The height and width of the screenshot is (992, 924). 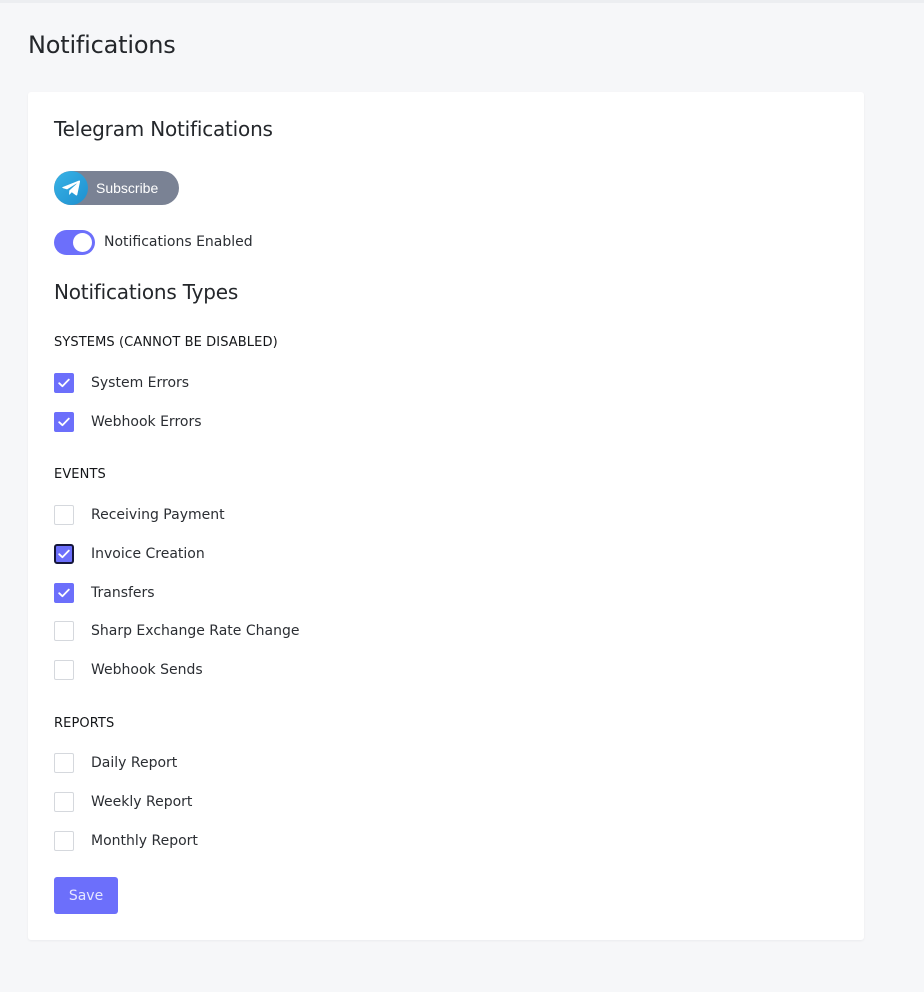 I want to click on checkbox-row-webhook-sends: Webhook Sends, so click(x=128, y=670).